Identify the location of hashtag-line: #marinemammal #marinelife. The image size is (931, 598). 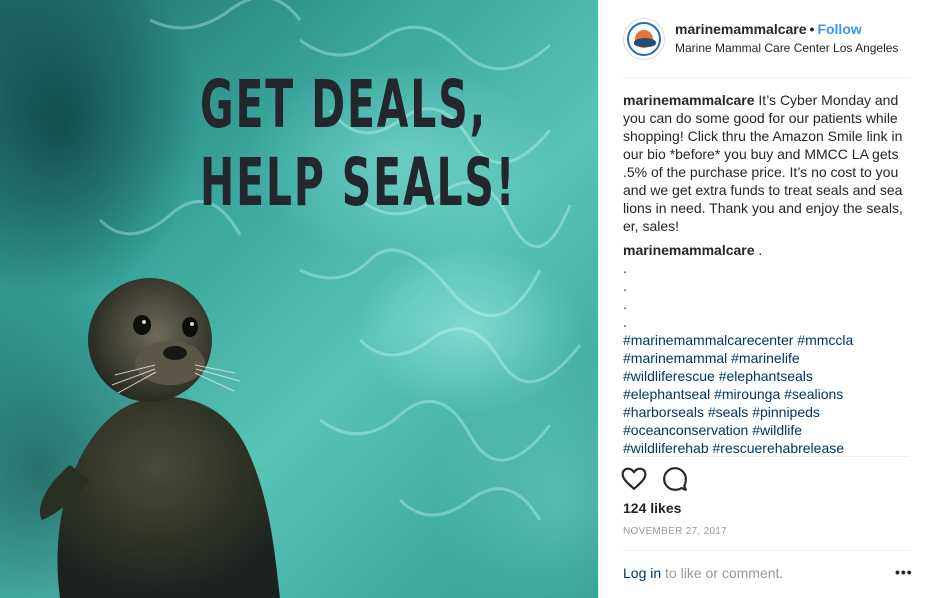
(768, 358).